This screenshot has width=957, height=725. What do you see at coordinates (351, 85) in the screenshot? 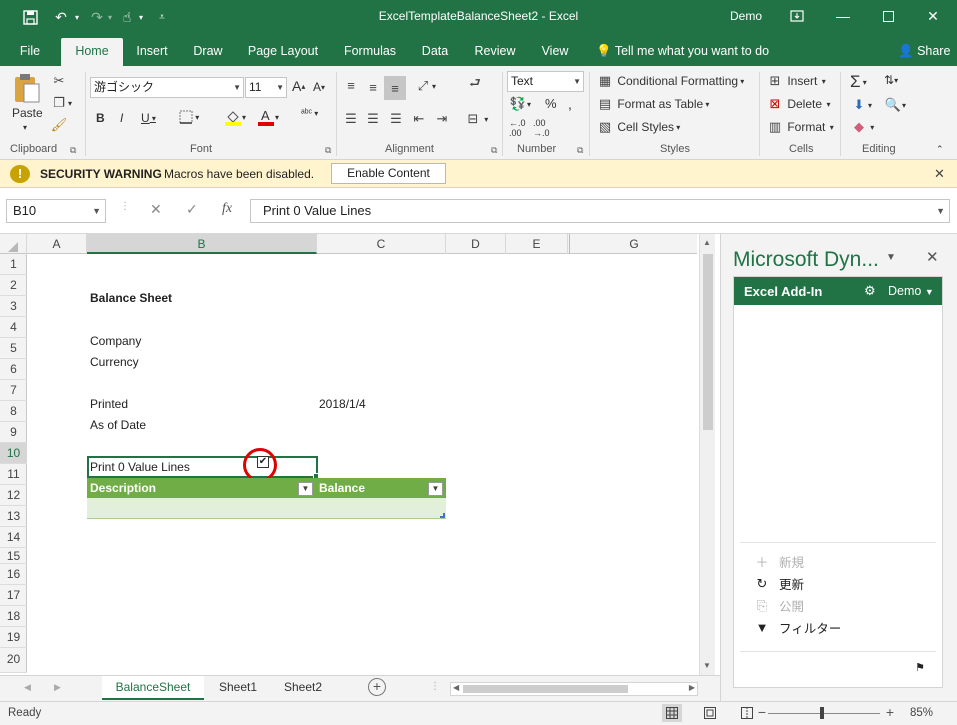
I see `align-top-icon: ≡` at bounding box center [351, 85].